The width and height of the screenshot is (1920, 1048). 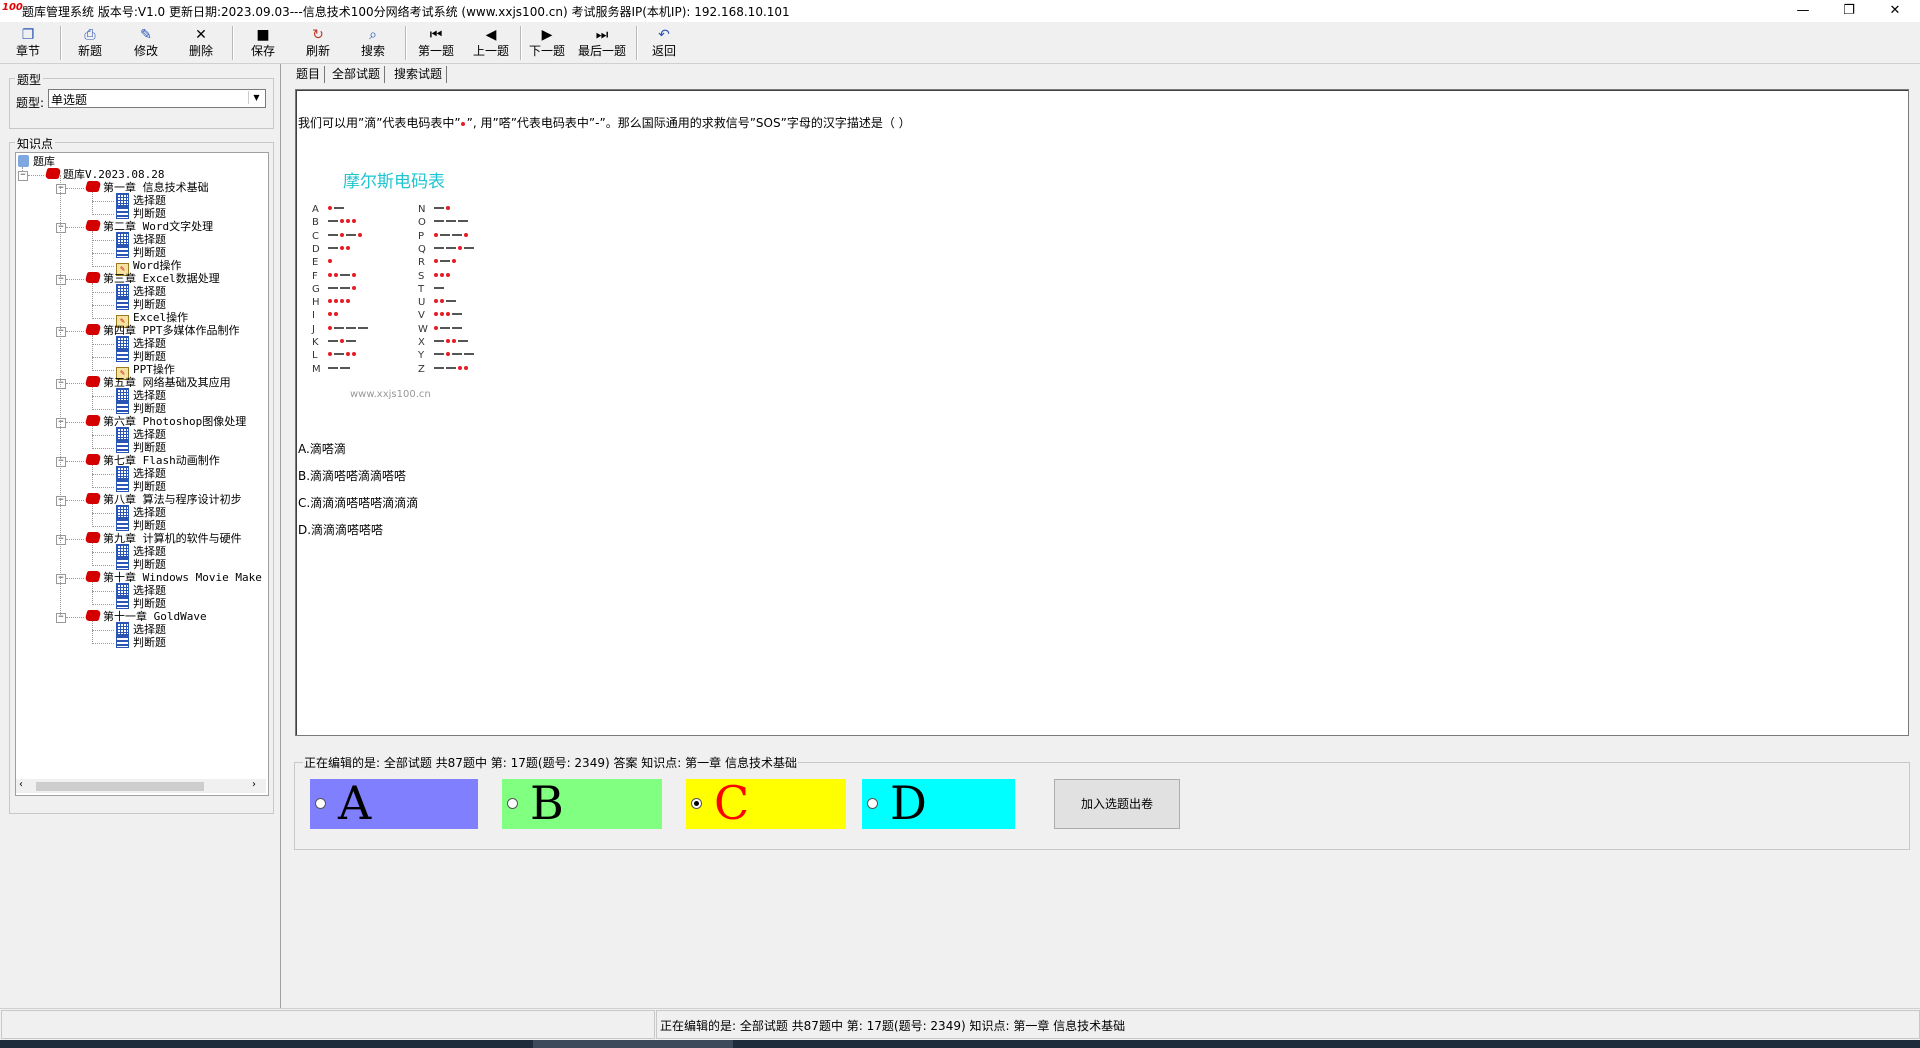 What do you see at coordinates (28, 43) in the screenshot?
I see `chapter-button: ❐ 章节` at bounding box center [28, 43].